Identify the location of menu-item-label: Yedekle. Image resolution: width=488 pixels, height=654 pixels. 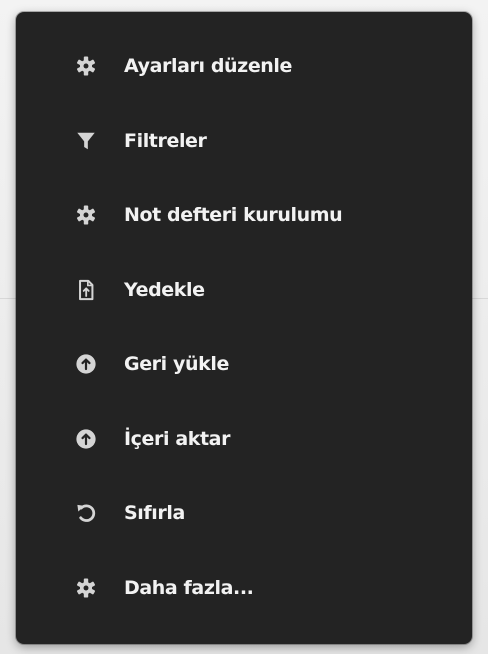
(164, 289).